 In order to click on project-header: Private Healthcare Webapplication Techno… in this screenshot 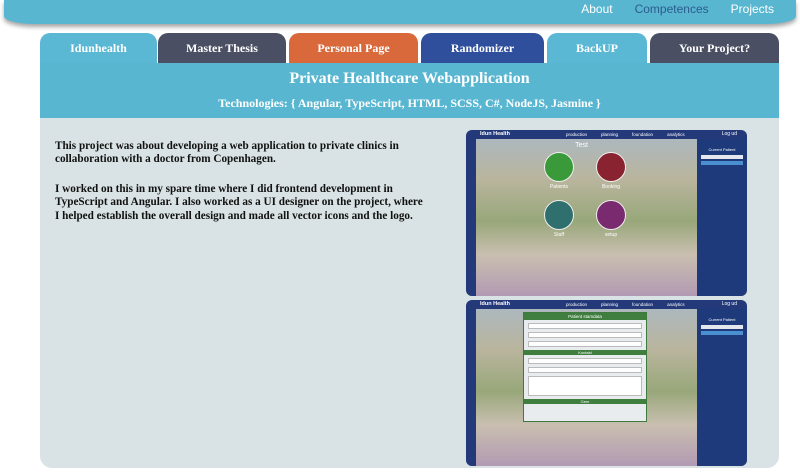, I will do `click(409, 90)`.